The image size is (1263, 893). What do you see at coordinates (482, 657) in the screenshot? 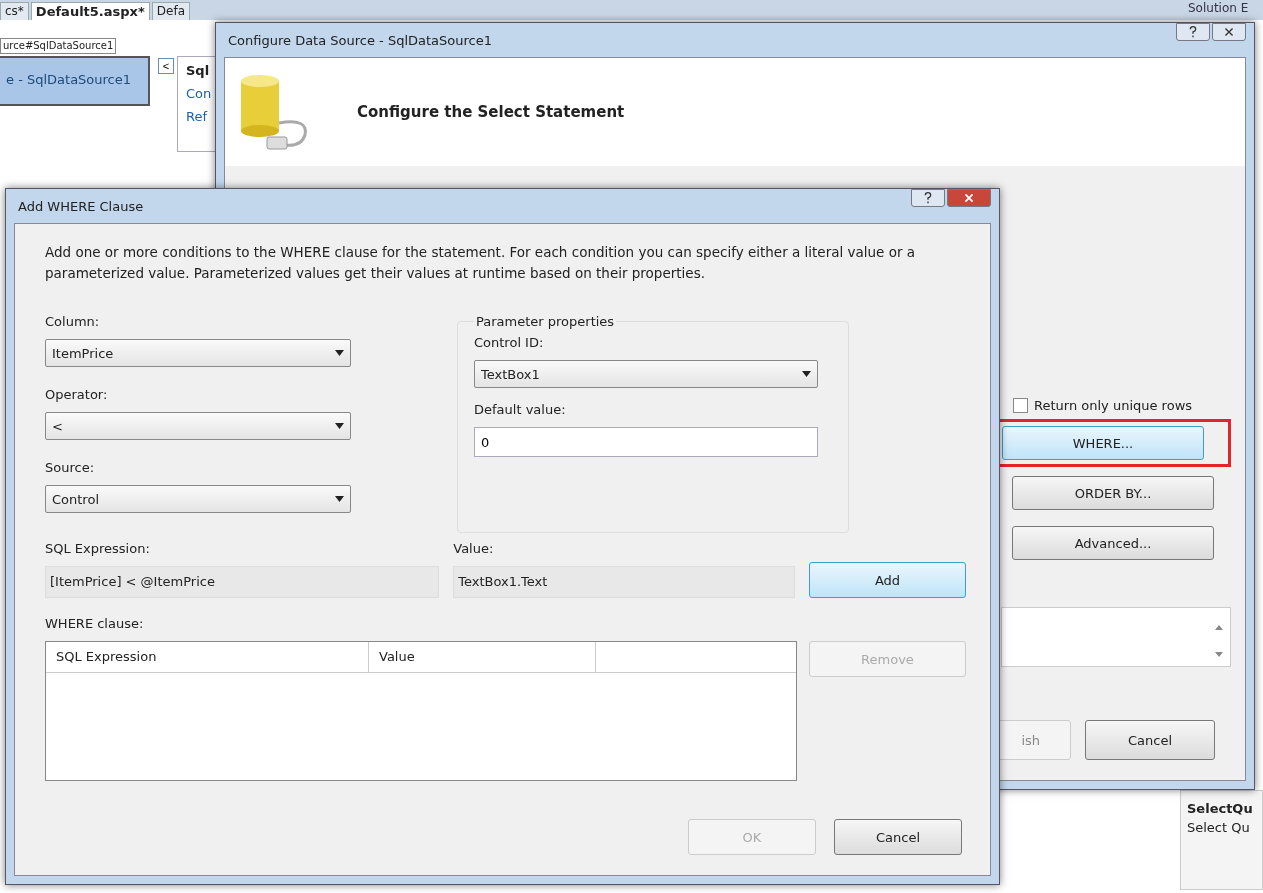
I see `column-header: Value` at bounding box center [482, 657].